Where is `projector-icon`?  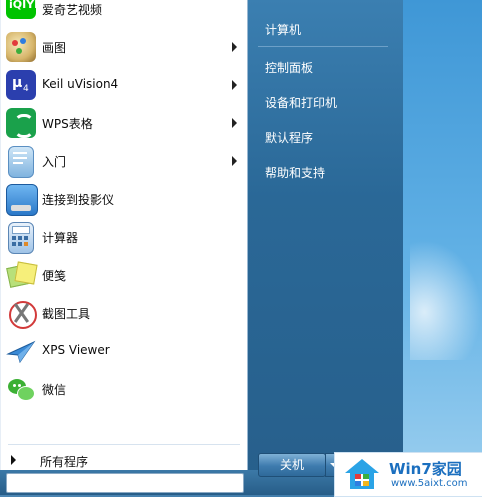 projector-icon is located at coordinates (22, 200).